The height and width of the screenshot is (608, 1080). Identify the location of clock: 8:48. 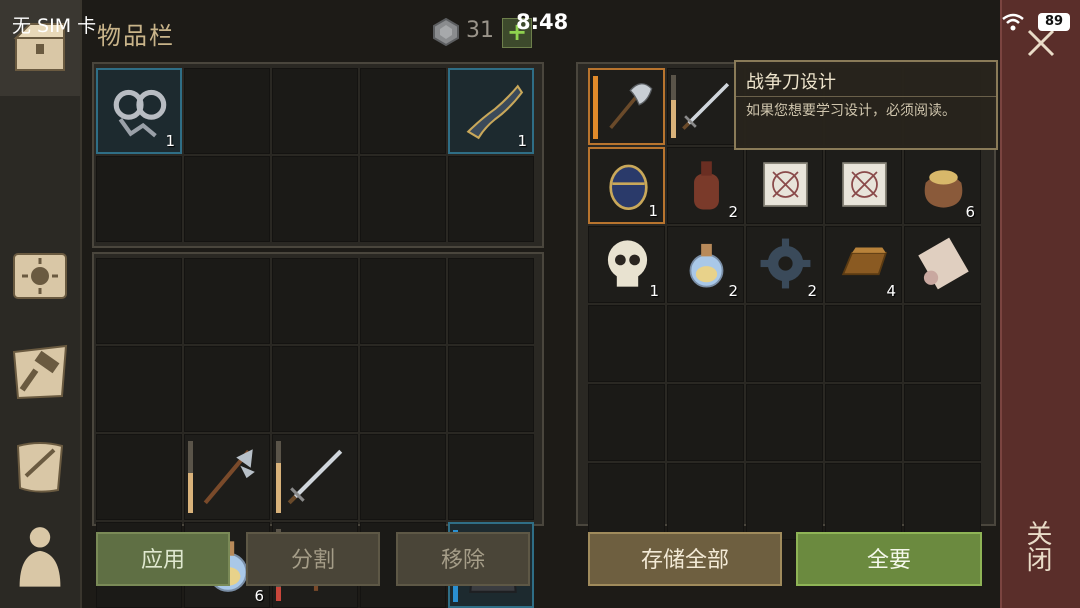
(542, 22).